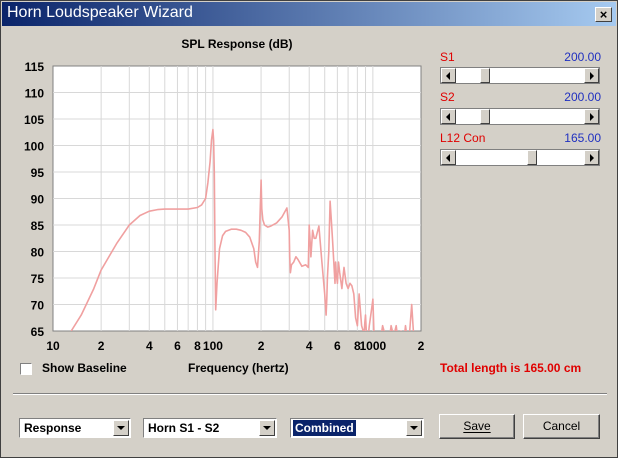 This screenshot has height=458, width=618. I want to click on y-tick-label: 105, so click(34, 120).